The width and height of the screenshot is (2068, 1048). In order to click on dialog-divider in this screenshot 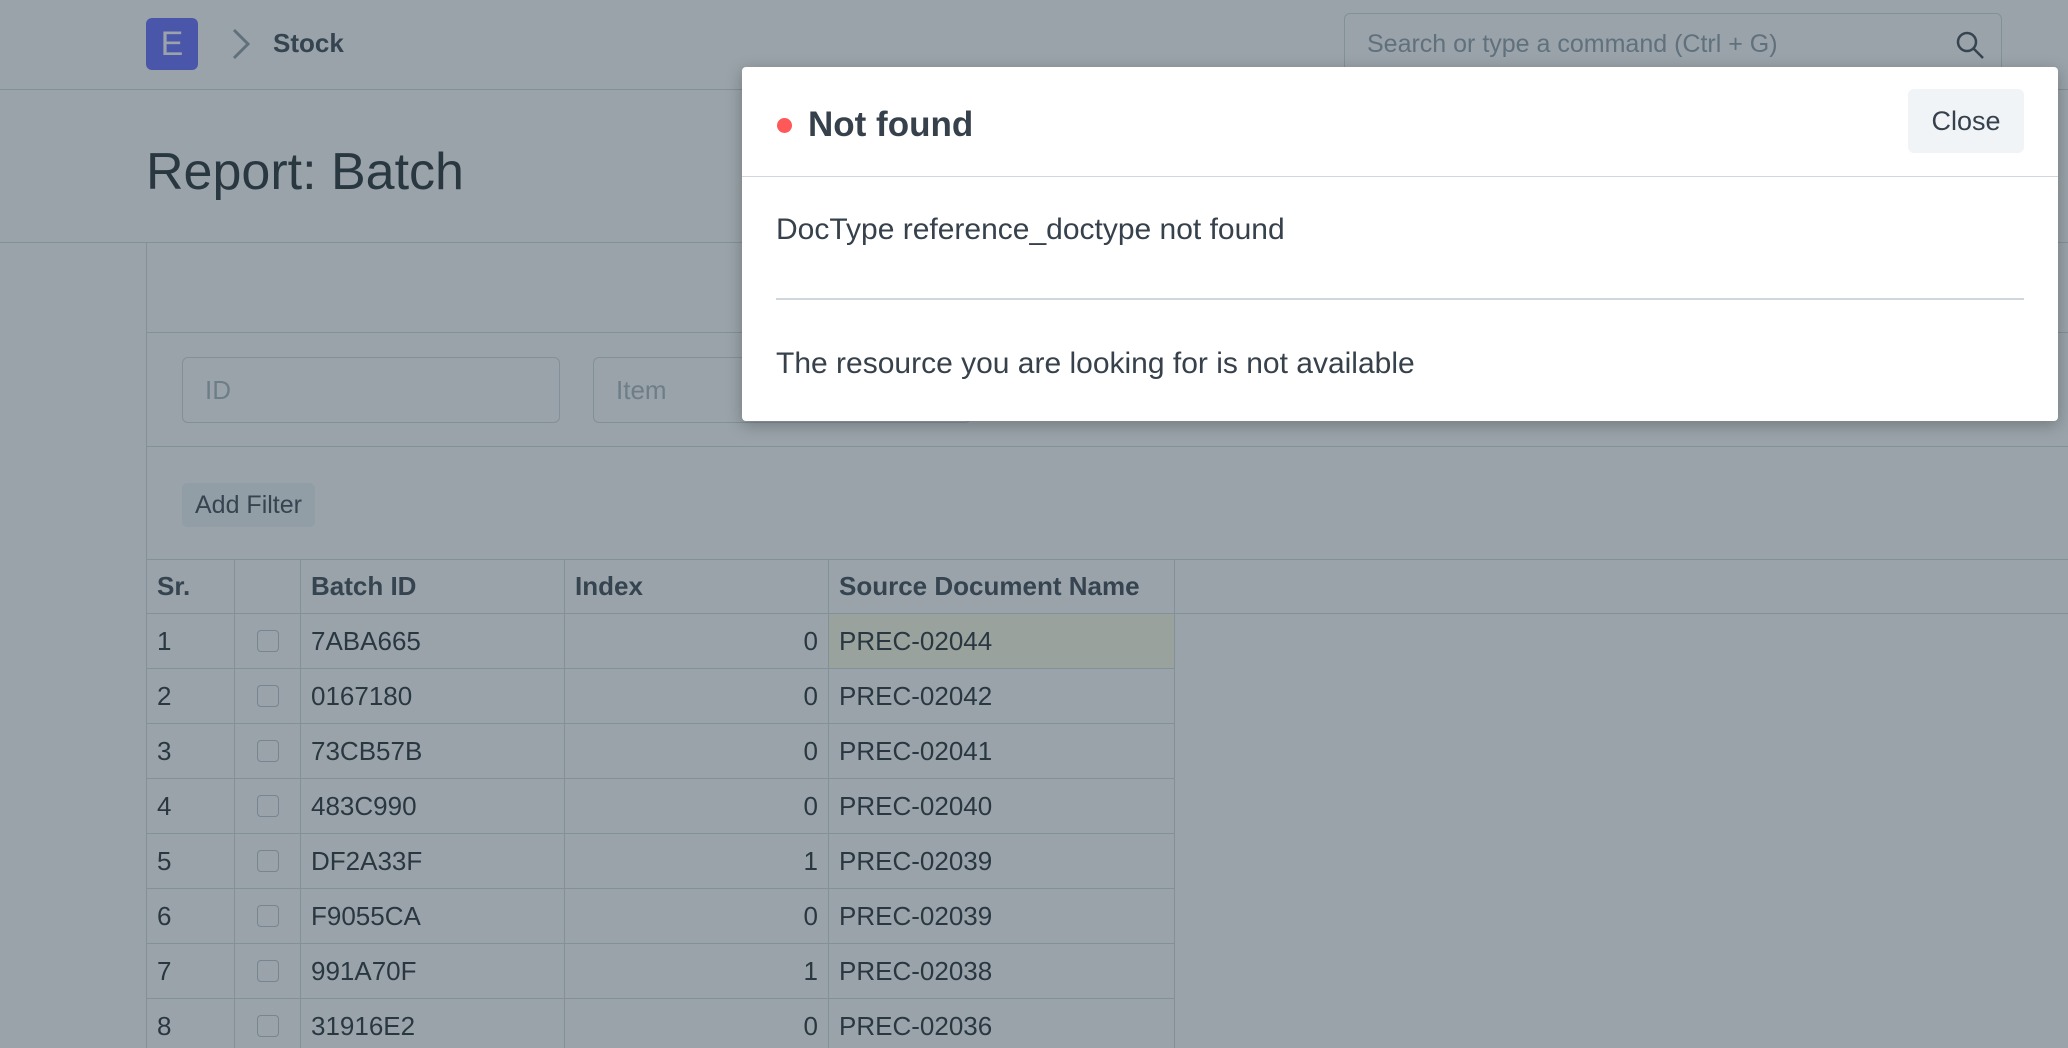, I will do `click(1400, 299)`.